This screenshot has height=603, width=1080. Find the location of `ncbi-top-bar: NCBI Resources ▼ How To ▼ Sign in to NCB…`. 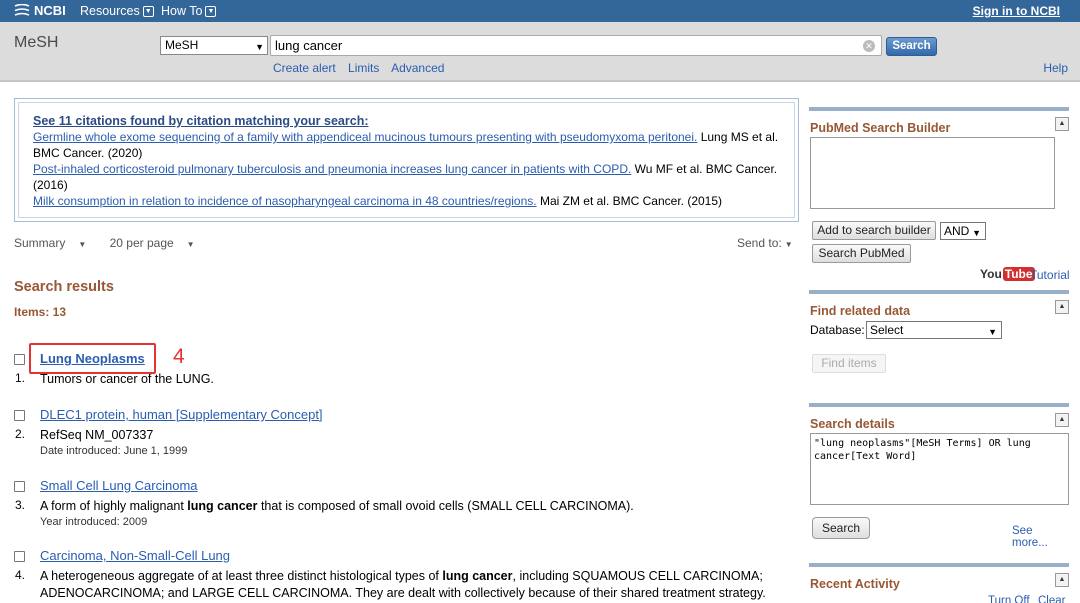

ncbi-top-bar: NCBI Resources ▼ How To ▼ Sign in to NCB… is located at coordinates (540, 11).